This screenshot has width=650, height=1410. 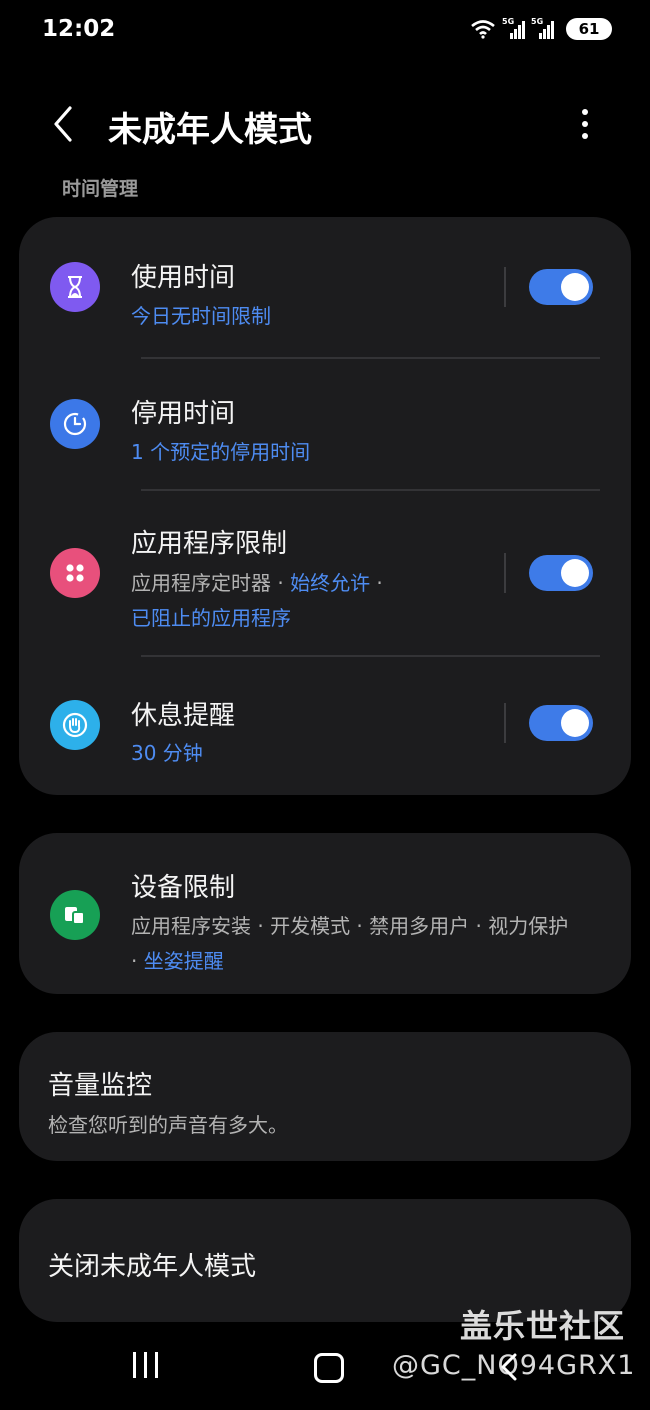 I want to click on apps-grid-icon, so click(x=75, y=573).